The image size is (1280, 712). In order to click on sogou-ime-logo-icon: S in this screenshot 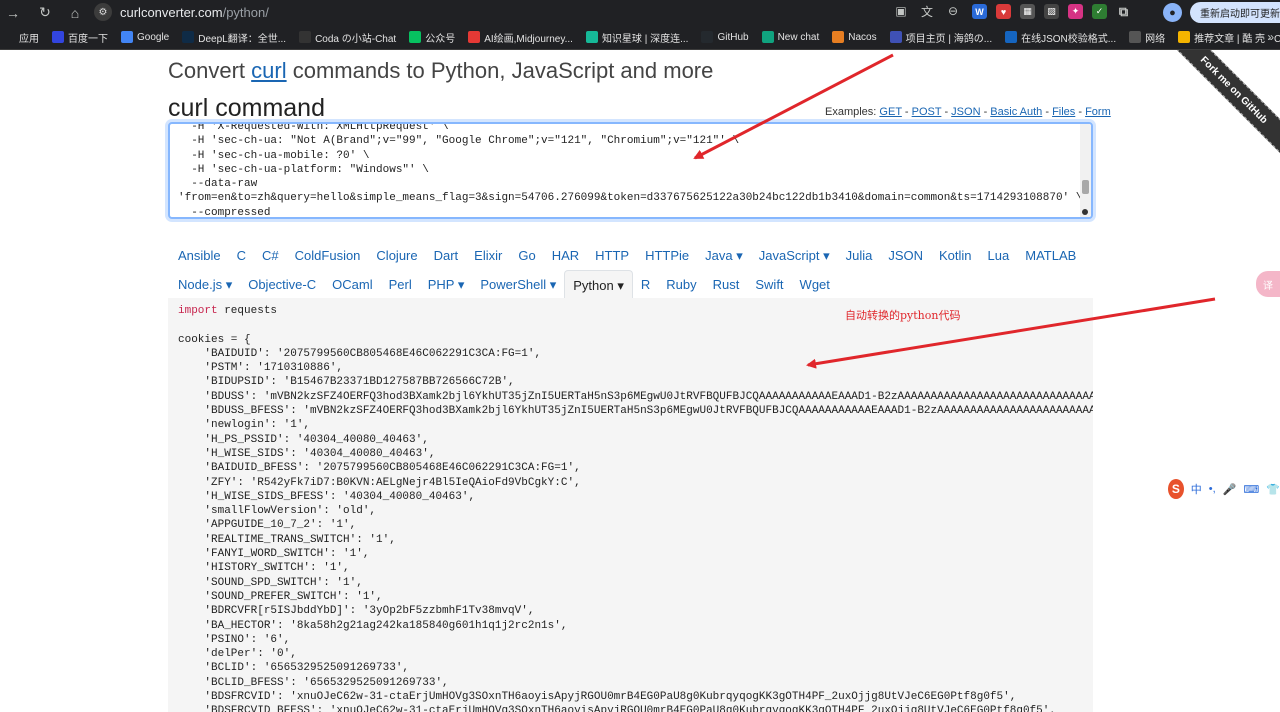, I will do `click(1176, 489)`.